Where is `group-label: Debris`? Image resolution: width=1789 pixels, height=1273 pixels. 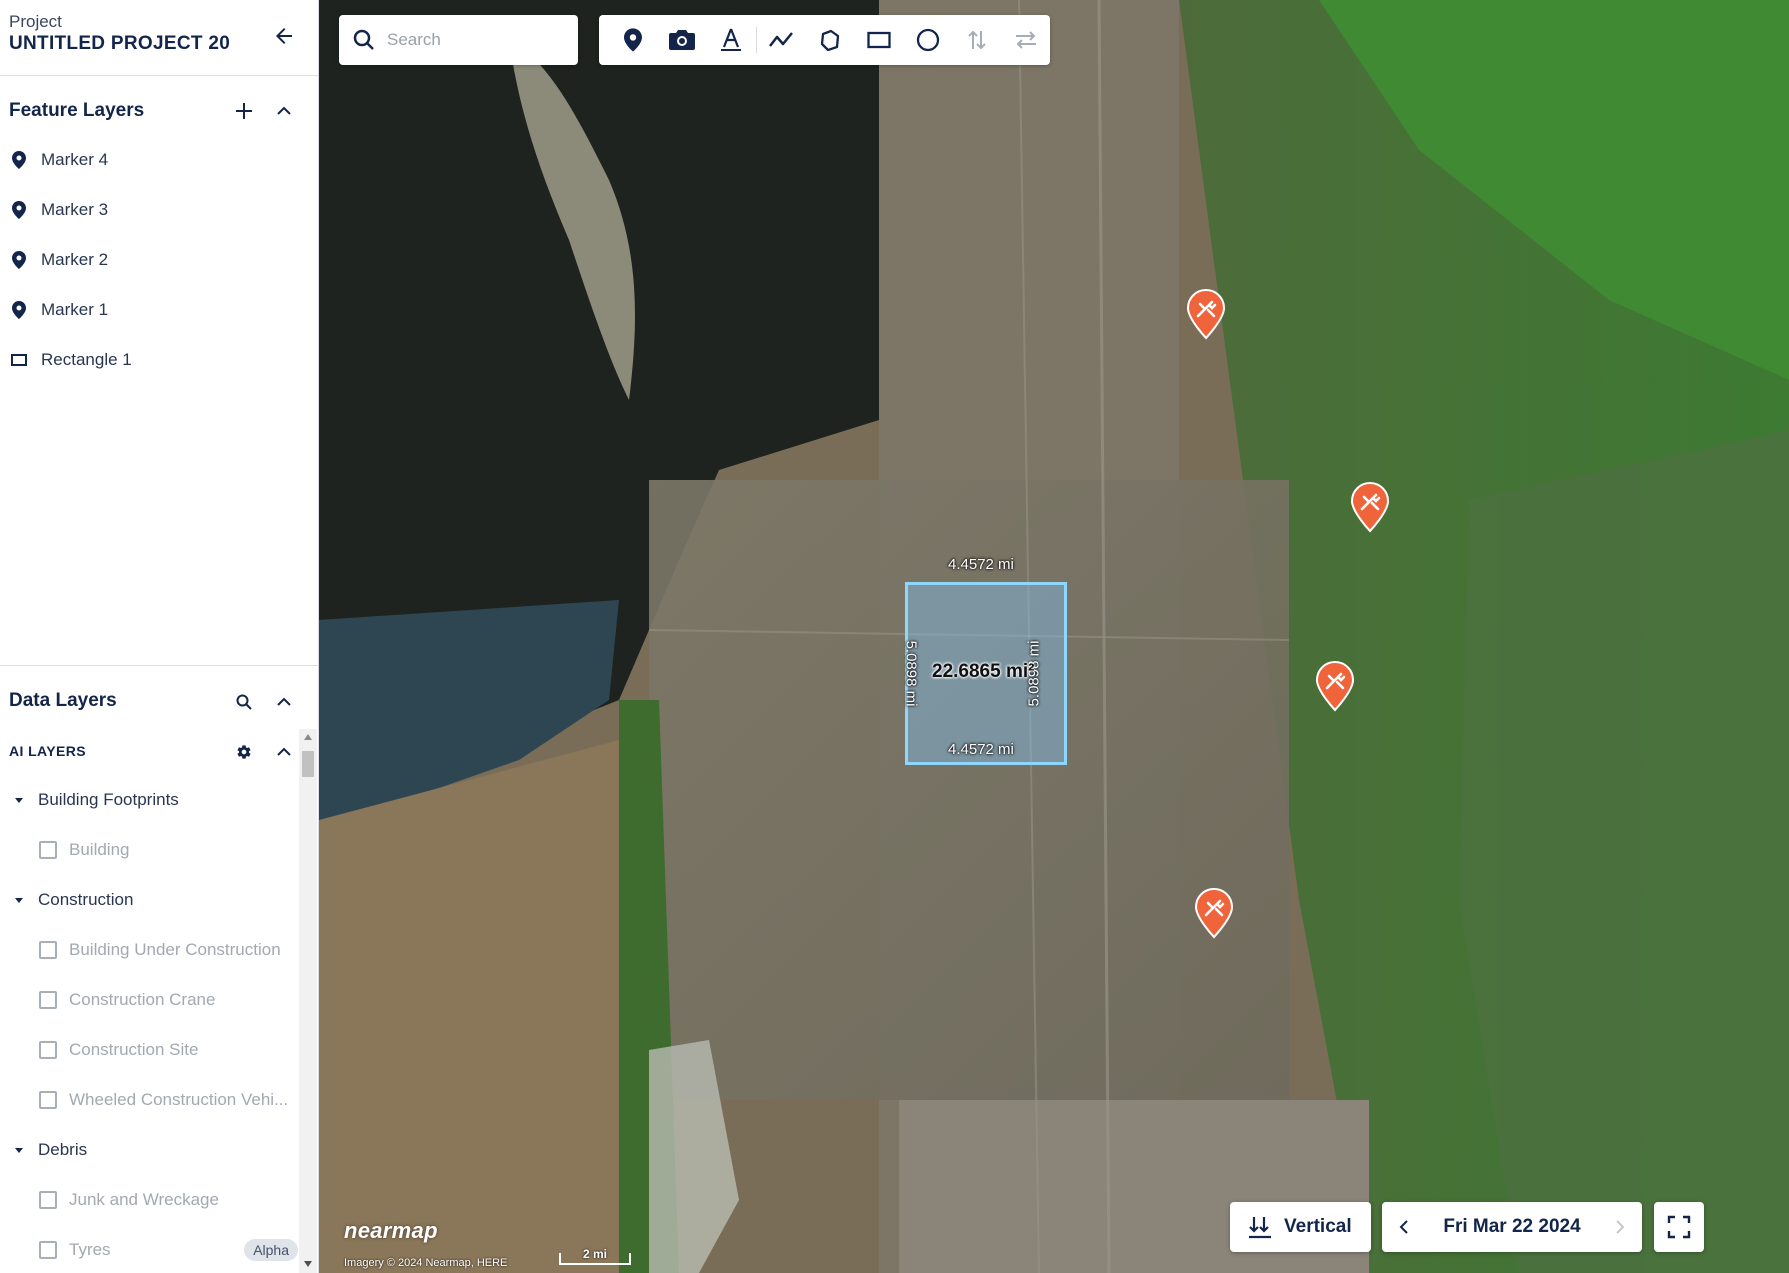 group-label: Debris is located at coordinates (63, 1149).